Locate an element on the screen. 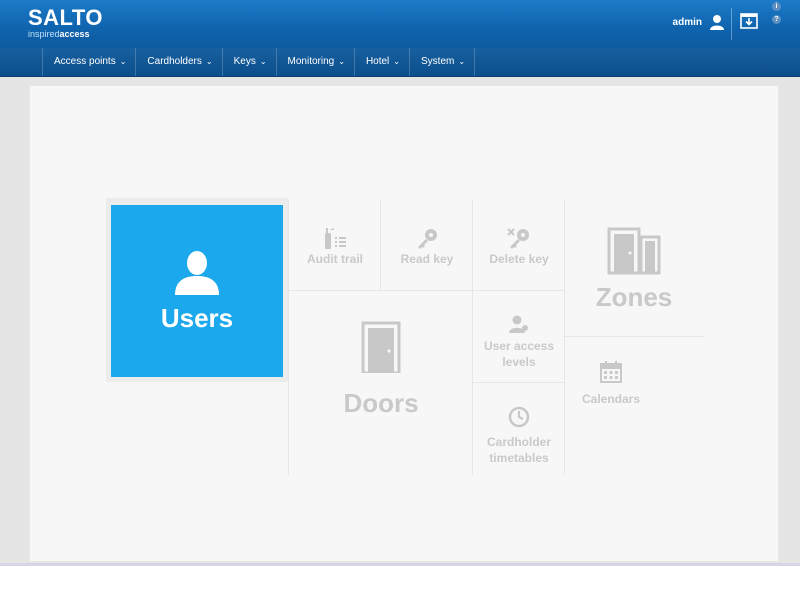 The width and height of the screenshot is (800, 600). cardholder-timetables-label: Cardholder timetables is located at coordinates (518, 450).